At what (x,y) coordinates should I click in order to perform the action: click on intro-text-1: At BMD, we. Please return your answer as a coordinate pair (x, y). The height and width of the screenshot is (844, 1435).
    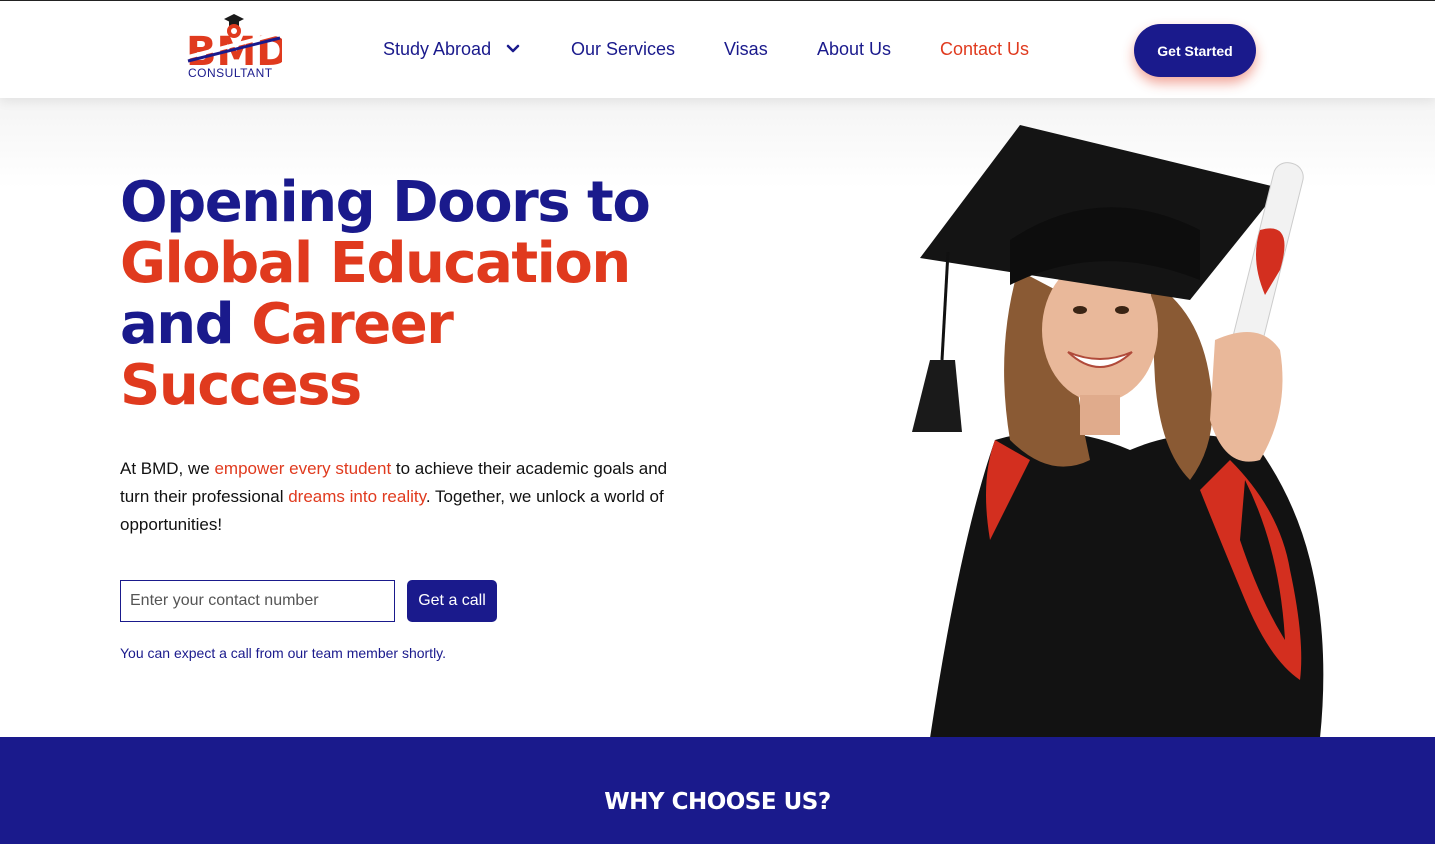
    Looking at the image, I should click on (167, 468).